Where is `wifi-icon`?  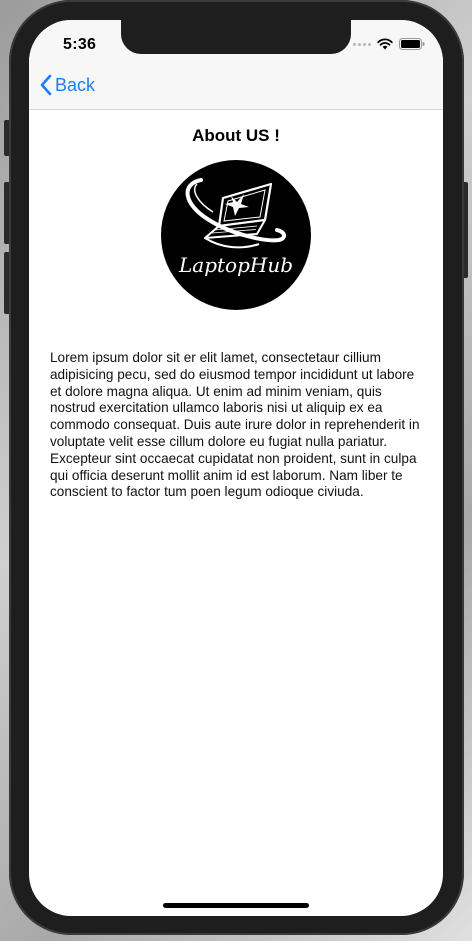
wifi-icon is located at coordinates (385, 44).